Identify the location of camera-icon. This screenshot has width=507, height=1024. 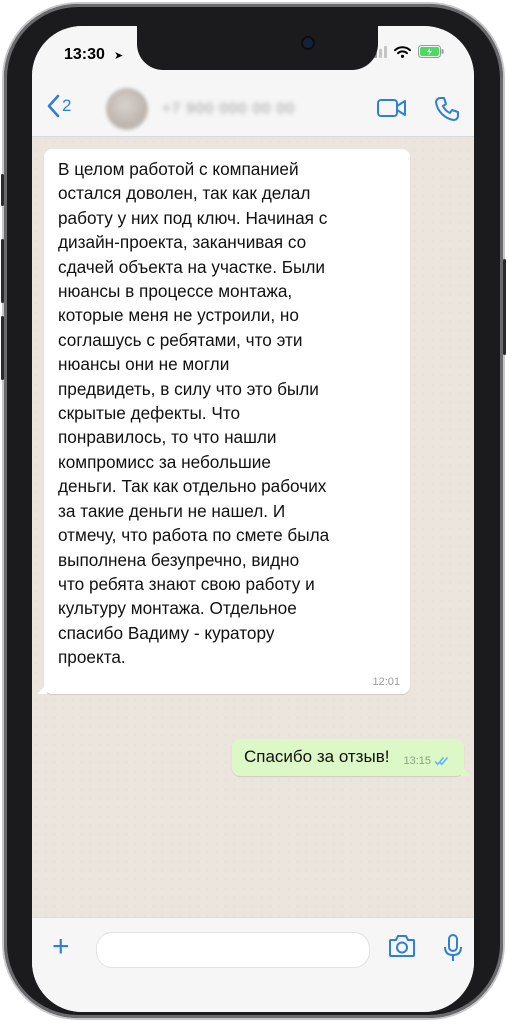
(402, 946).